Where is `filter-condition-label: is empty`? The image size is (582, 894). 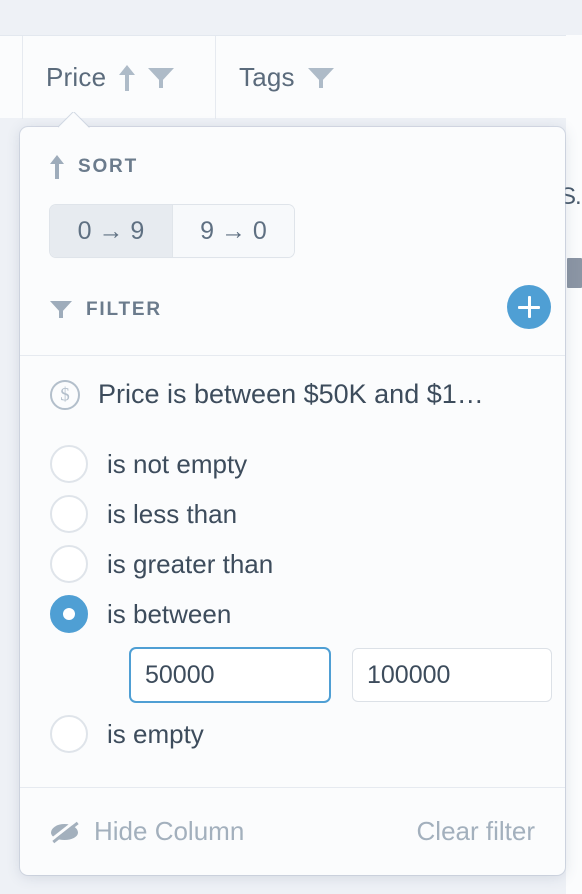
filter-condition-label: is empty is located at coordinates (155, 733).